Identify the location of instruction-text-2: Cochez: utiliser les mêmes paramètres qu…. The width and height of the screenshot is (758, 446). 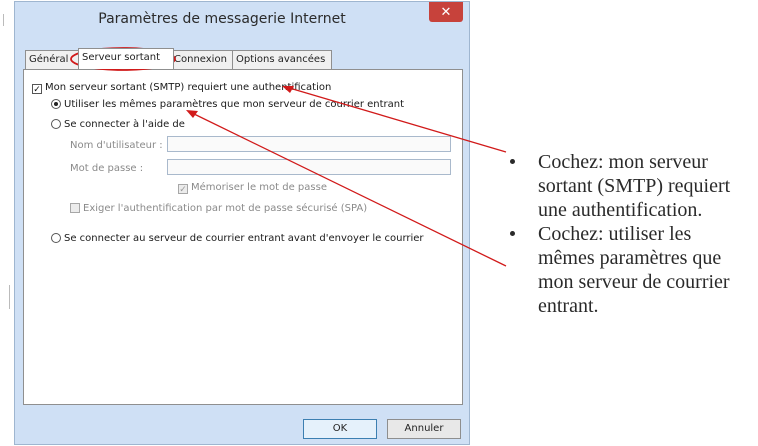
(634, 270).